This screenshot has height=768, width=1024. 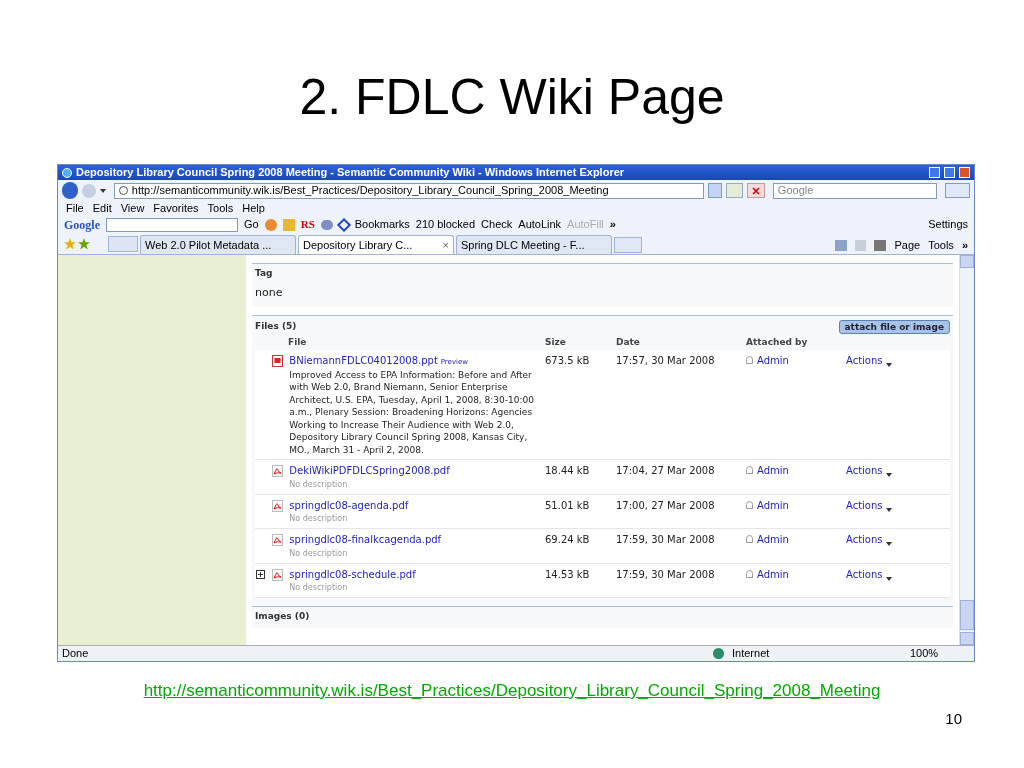 What do you see at coordinates (907, 245) in the screenshot?
I see `page-menu: Page` at bounding box center [907, 245].